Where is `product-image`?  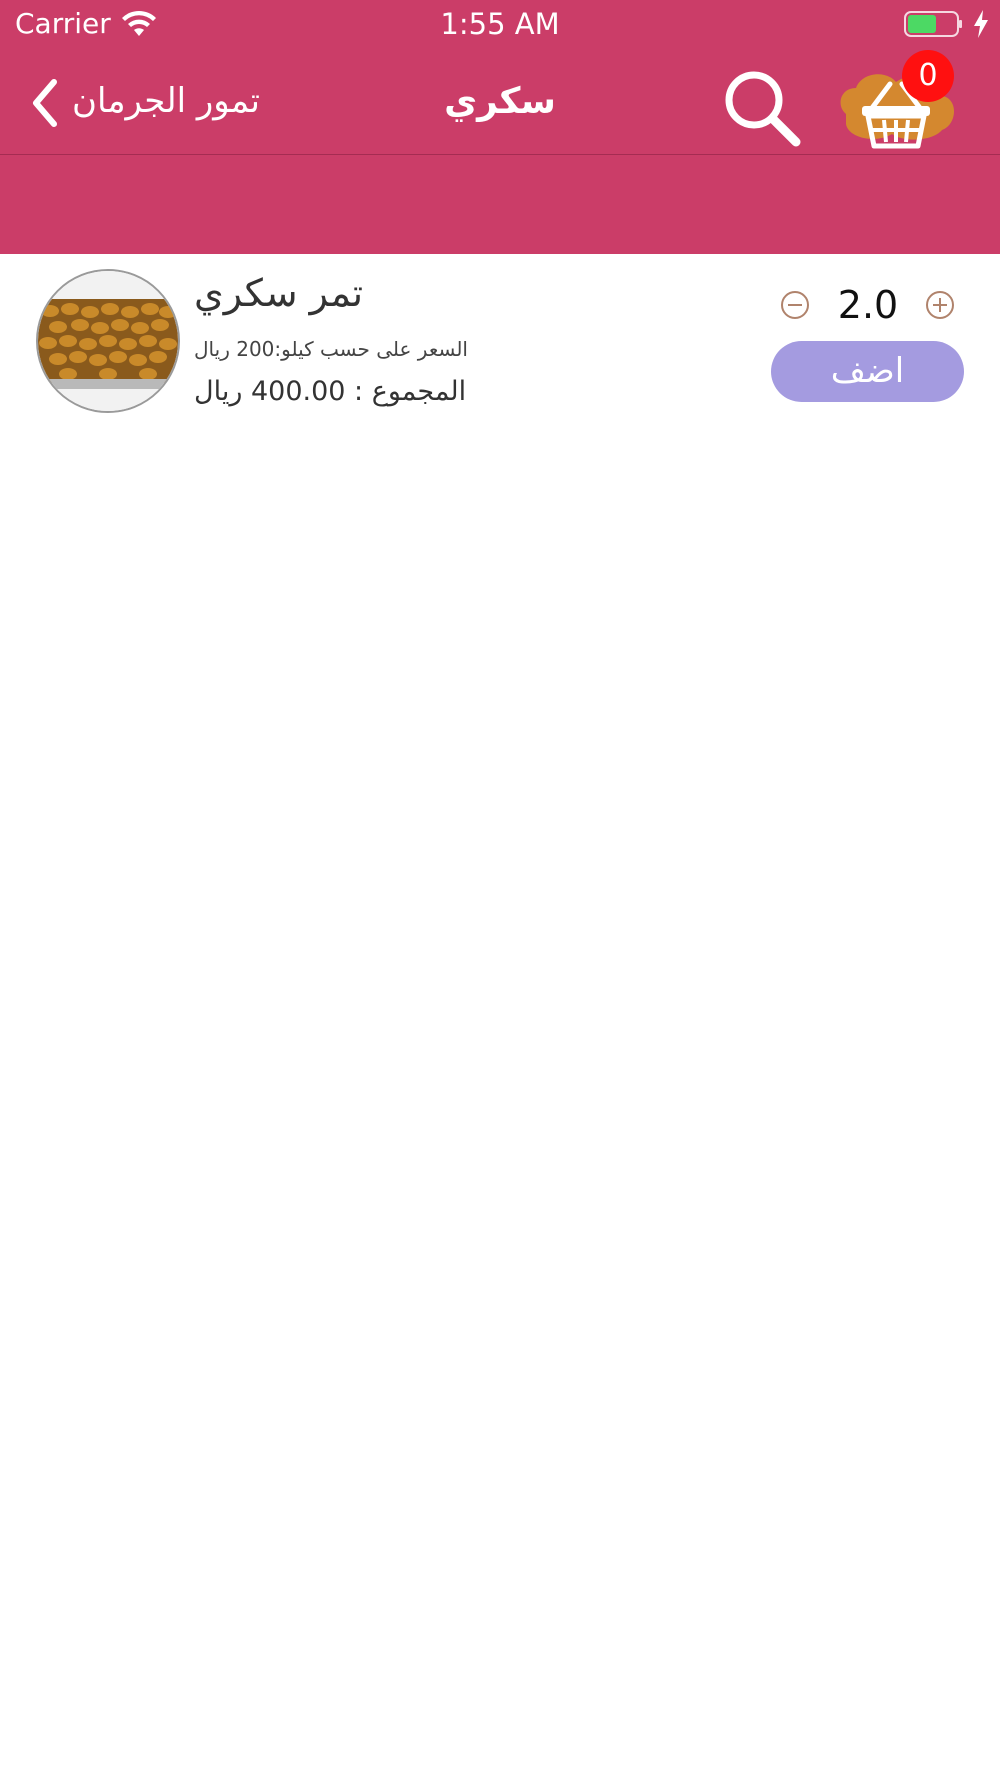
product-image is located at coordinates (108, 341).